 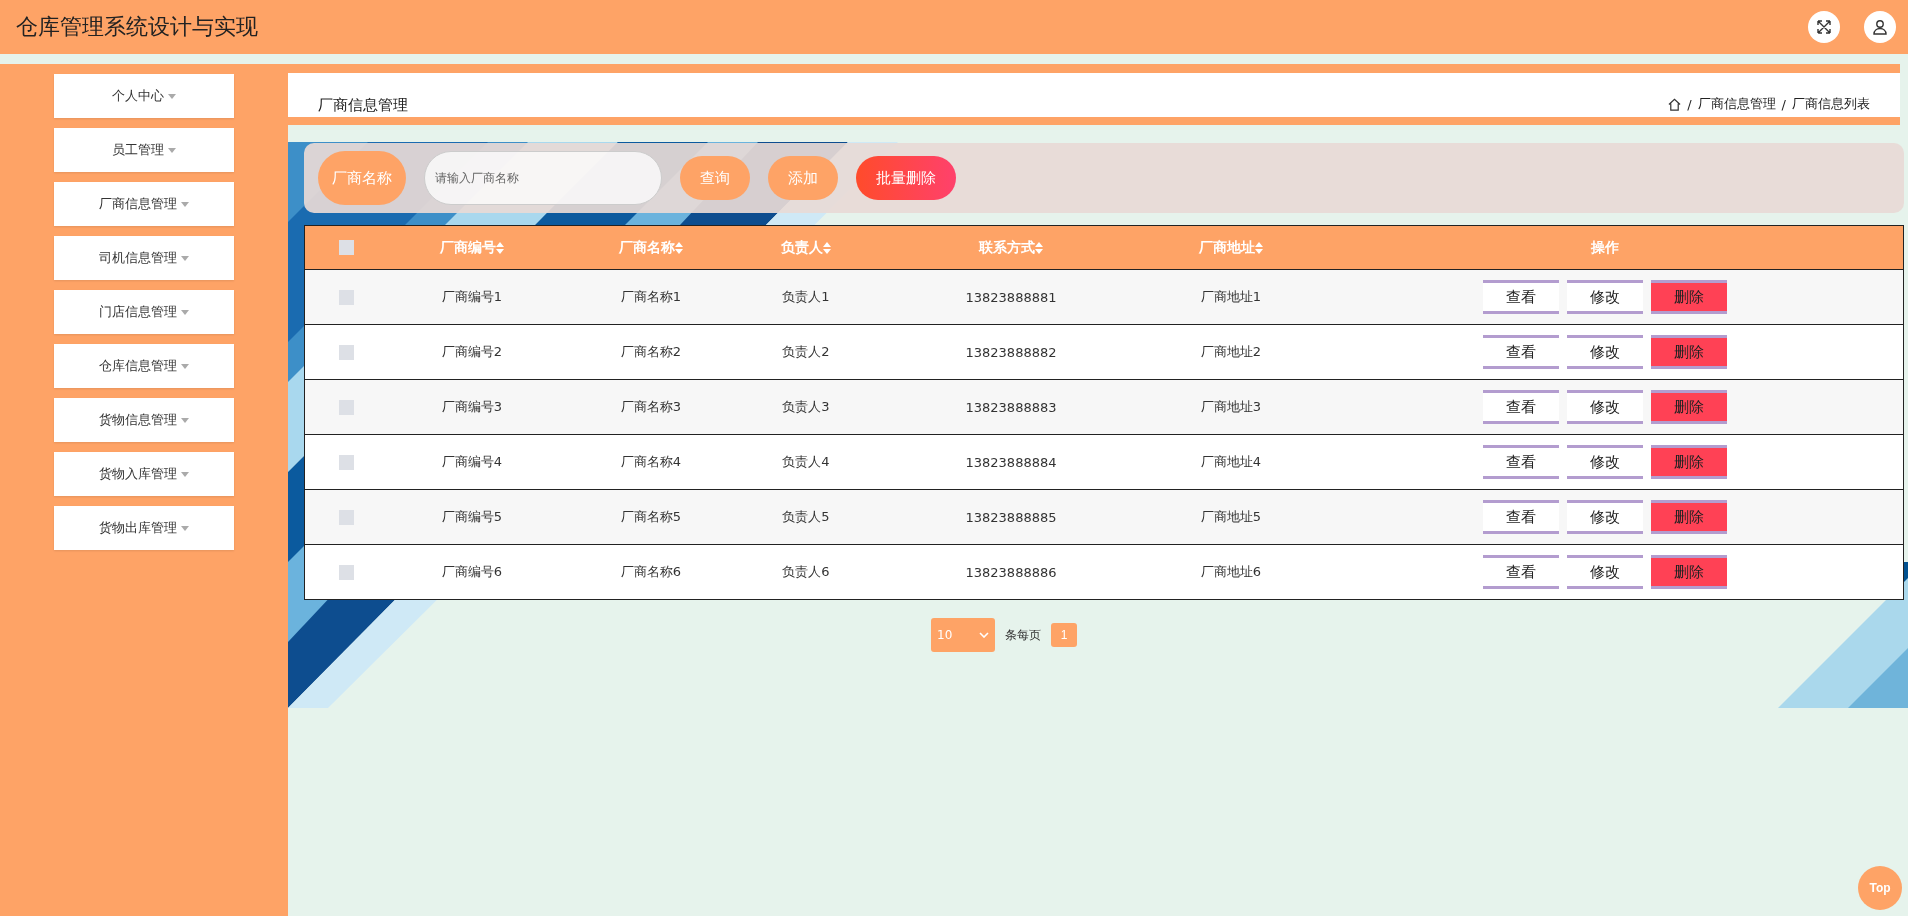 What do you see at coordinates (1231, 407) in the screenshot?
I see `table-cell-text: 厂商地址3` at bounding box center [1231, 407].